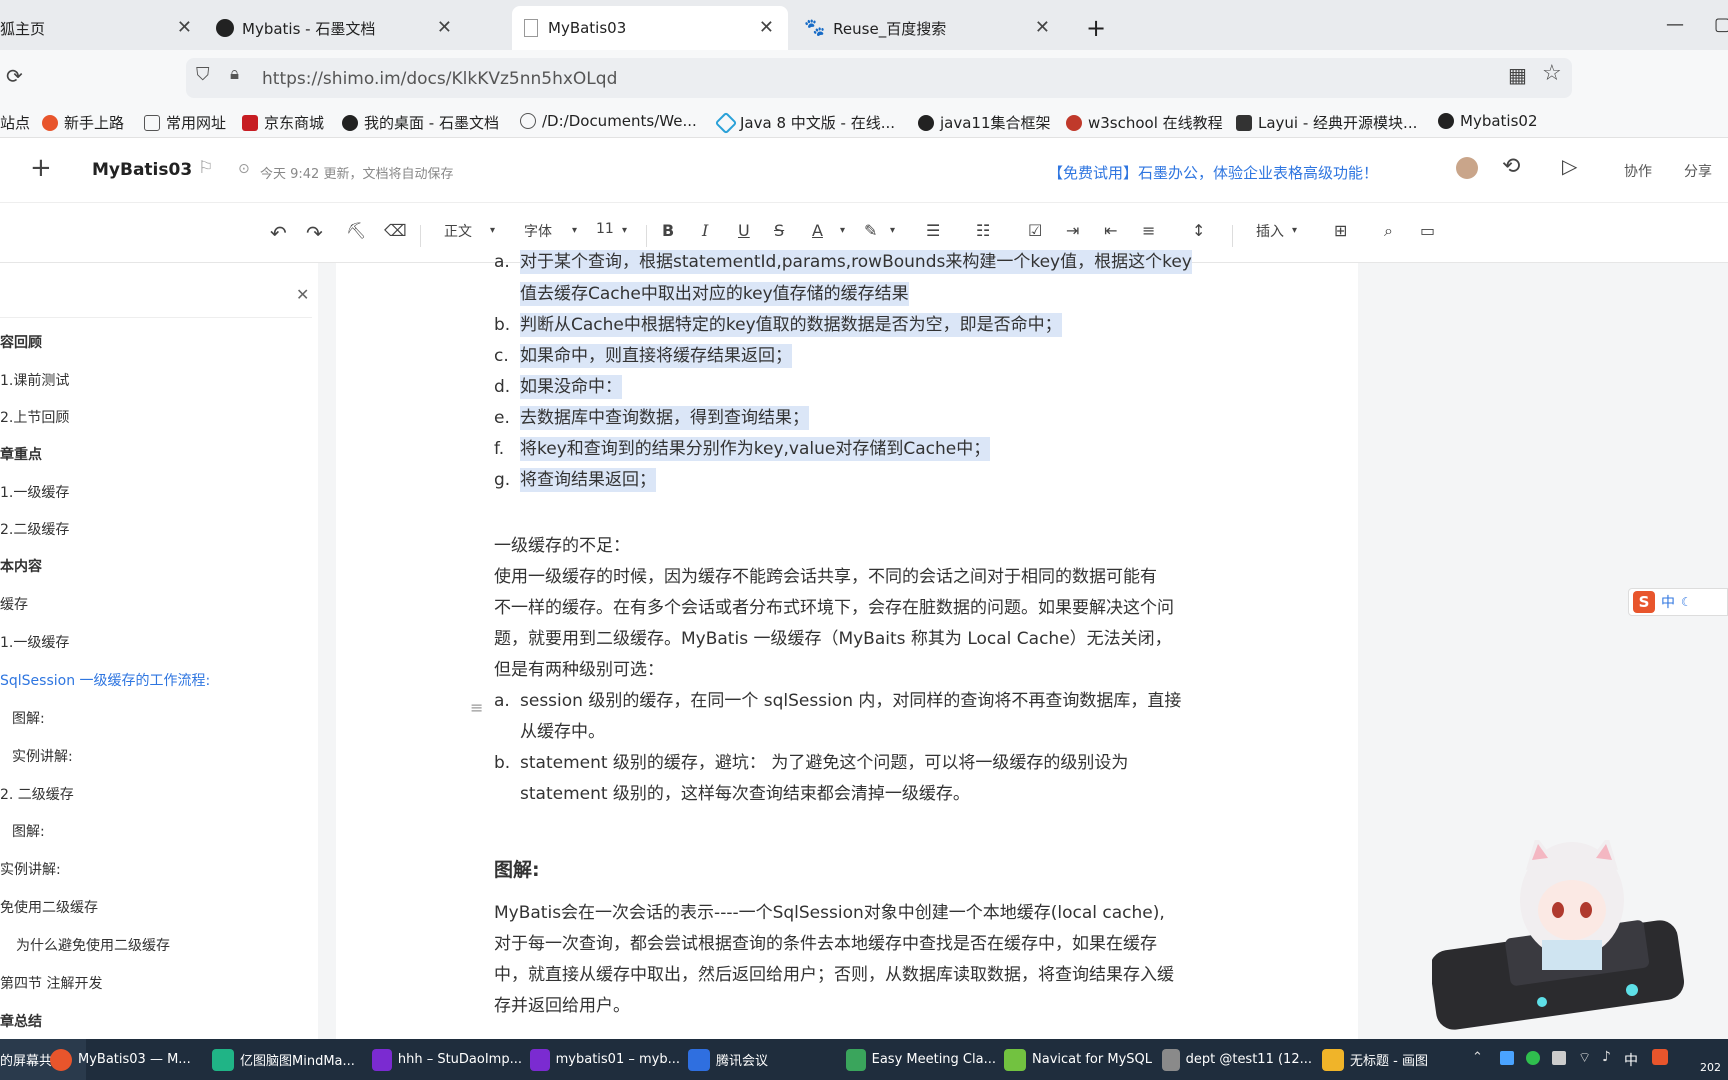 This screenshot has height=1080, width=1728. Describe the element at coordinates (571, 387) in the screenshot. I see `doc-text-line: 如果没命中：` at that location.